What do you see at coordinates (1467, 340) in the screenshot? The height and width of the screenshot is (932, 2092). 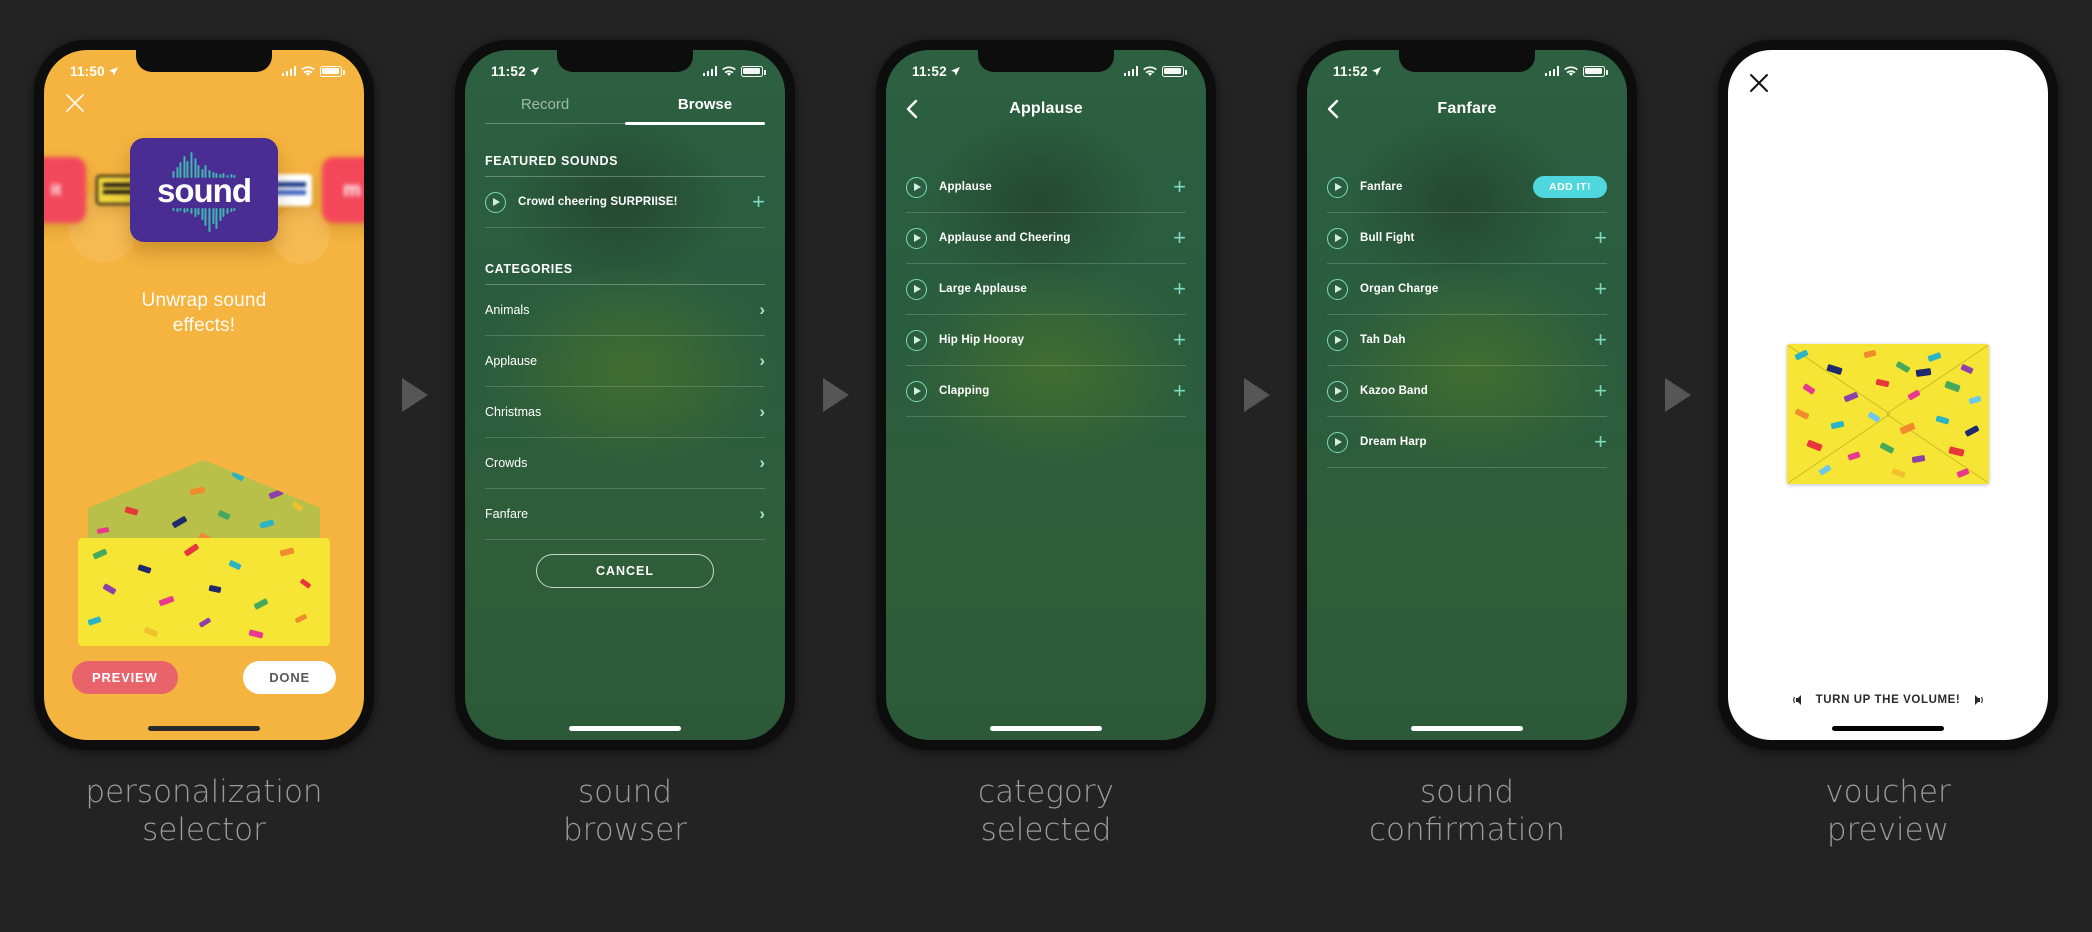 I see `sound-row: Tah Dah +` at bounding box center [1467, 340].